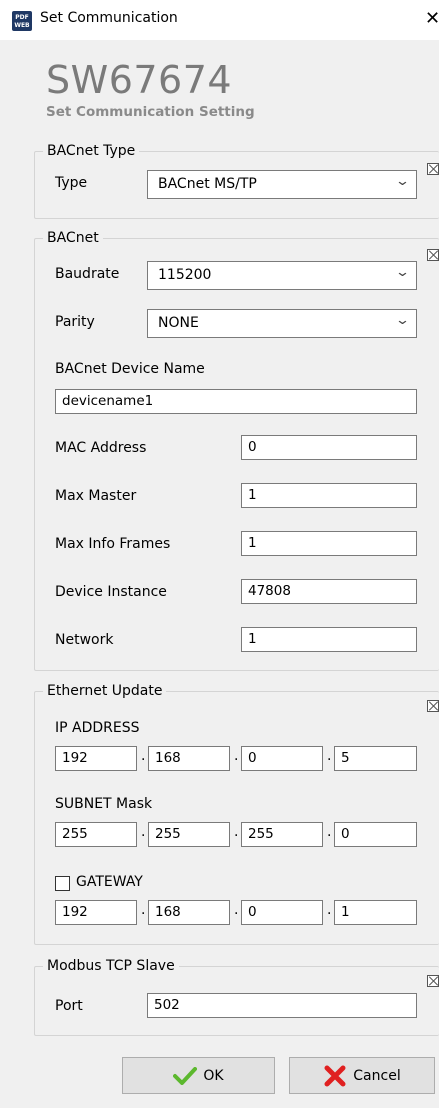 The height and width of the screenshot is (1108, 439). Describe the element at coordinates (87, 274) in the screenshot. I see `baudrate-label: Baudrate` at that location.